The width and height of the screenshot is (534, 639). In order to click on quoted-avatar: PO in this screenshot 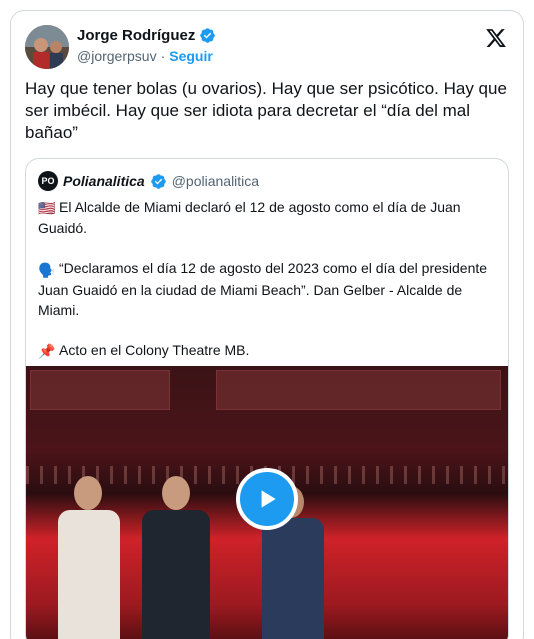, I will do `click(48, 181)`.